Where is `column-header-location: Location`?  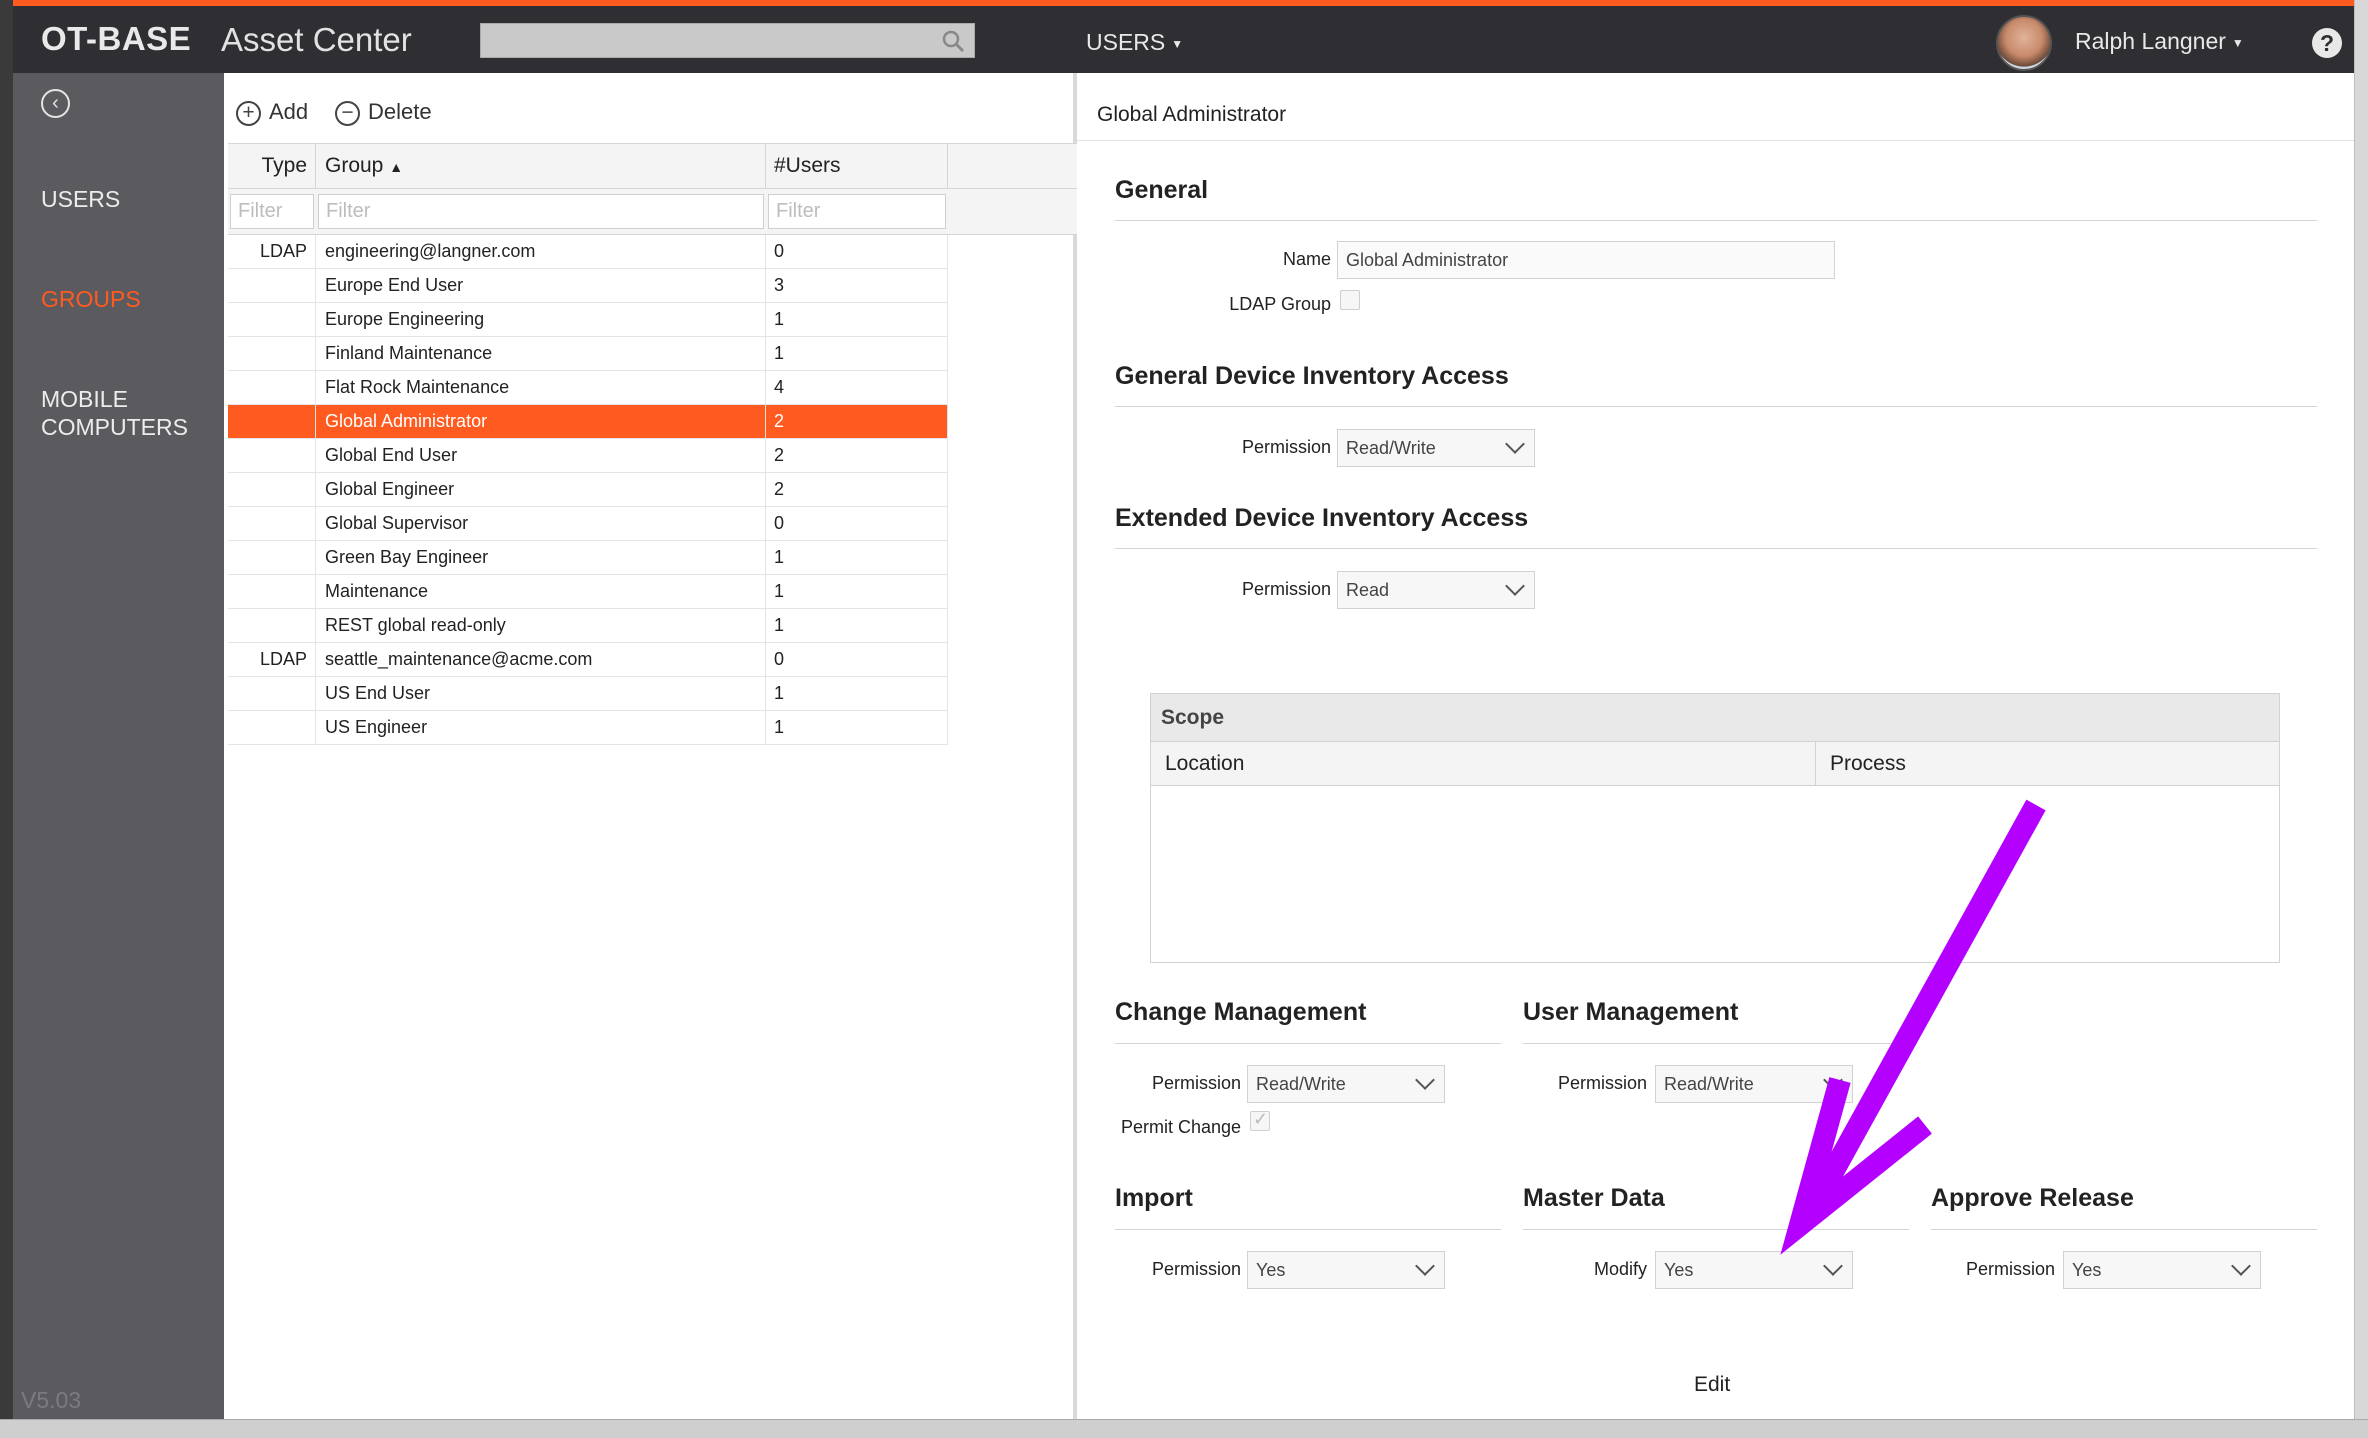 column-header-location: Location is located at coordinates (1483, 763).